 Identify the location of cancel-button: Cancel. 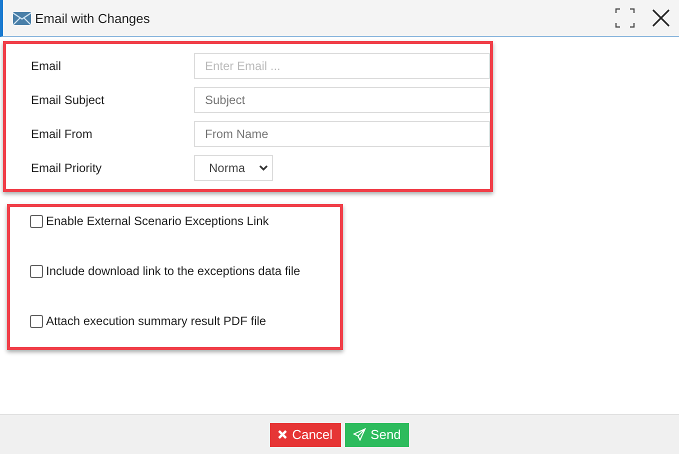
(305, 434).